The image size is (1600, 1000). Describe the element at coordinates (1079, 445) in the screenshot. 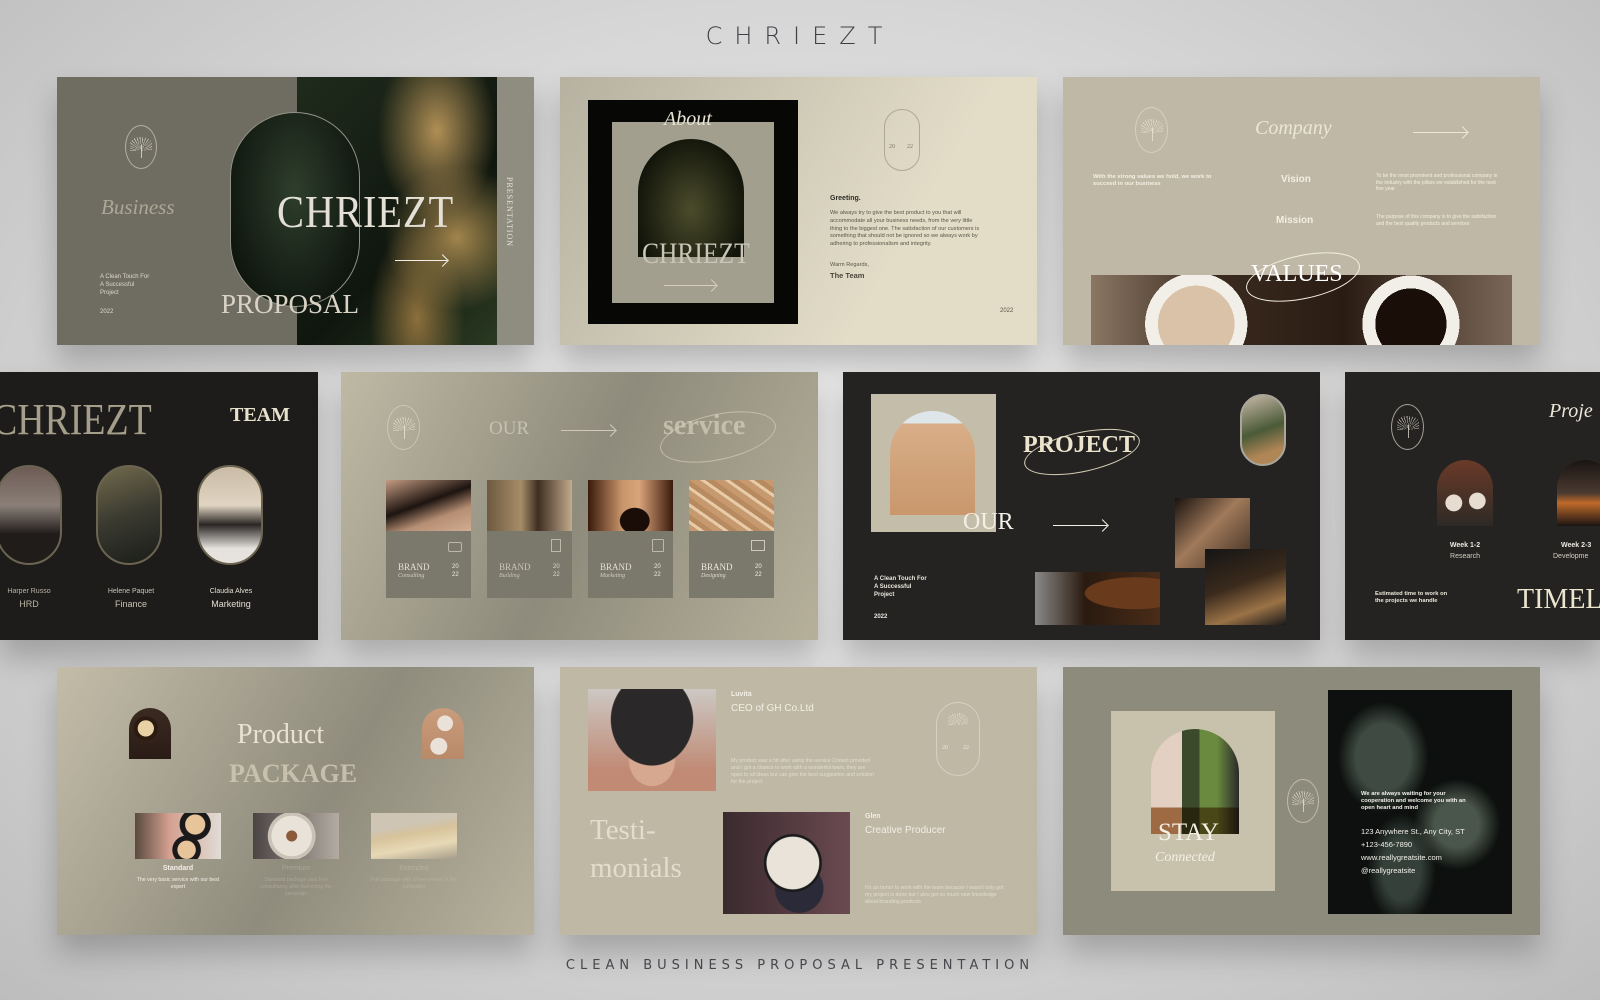

I see `project-title: PROJECT` at that location.